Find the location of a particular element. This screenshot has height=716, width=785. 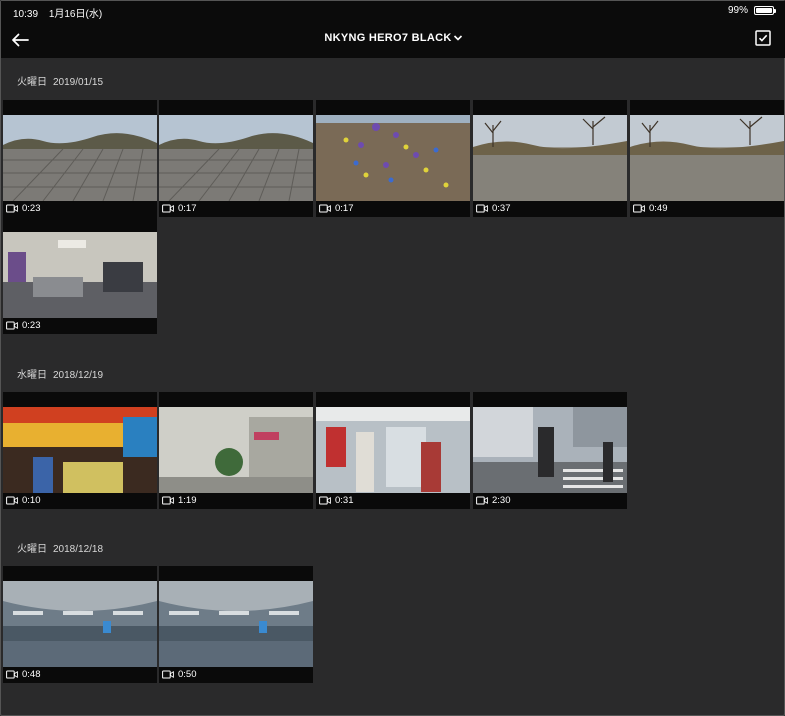

section-date: 2019/01/15 is located at coordinates (78, 82).